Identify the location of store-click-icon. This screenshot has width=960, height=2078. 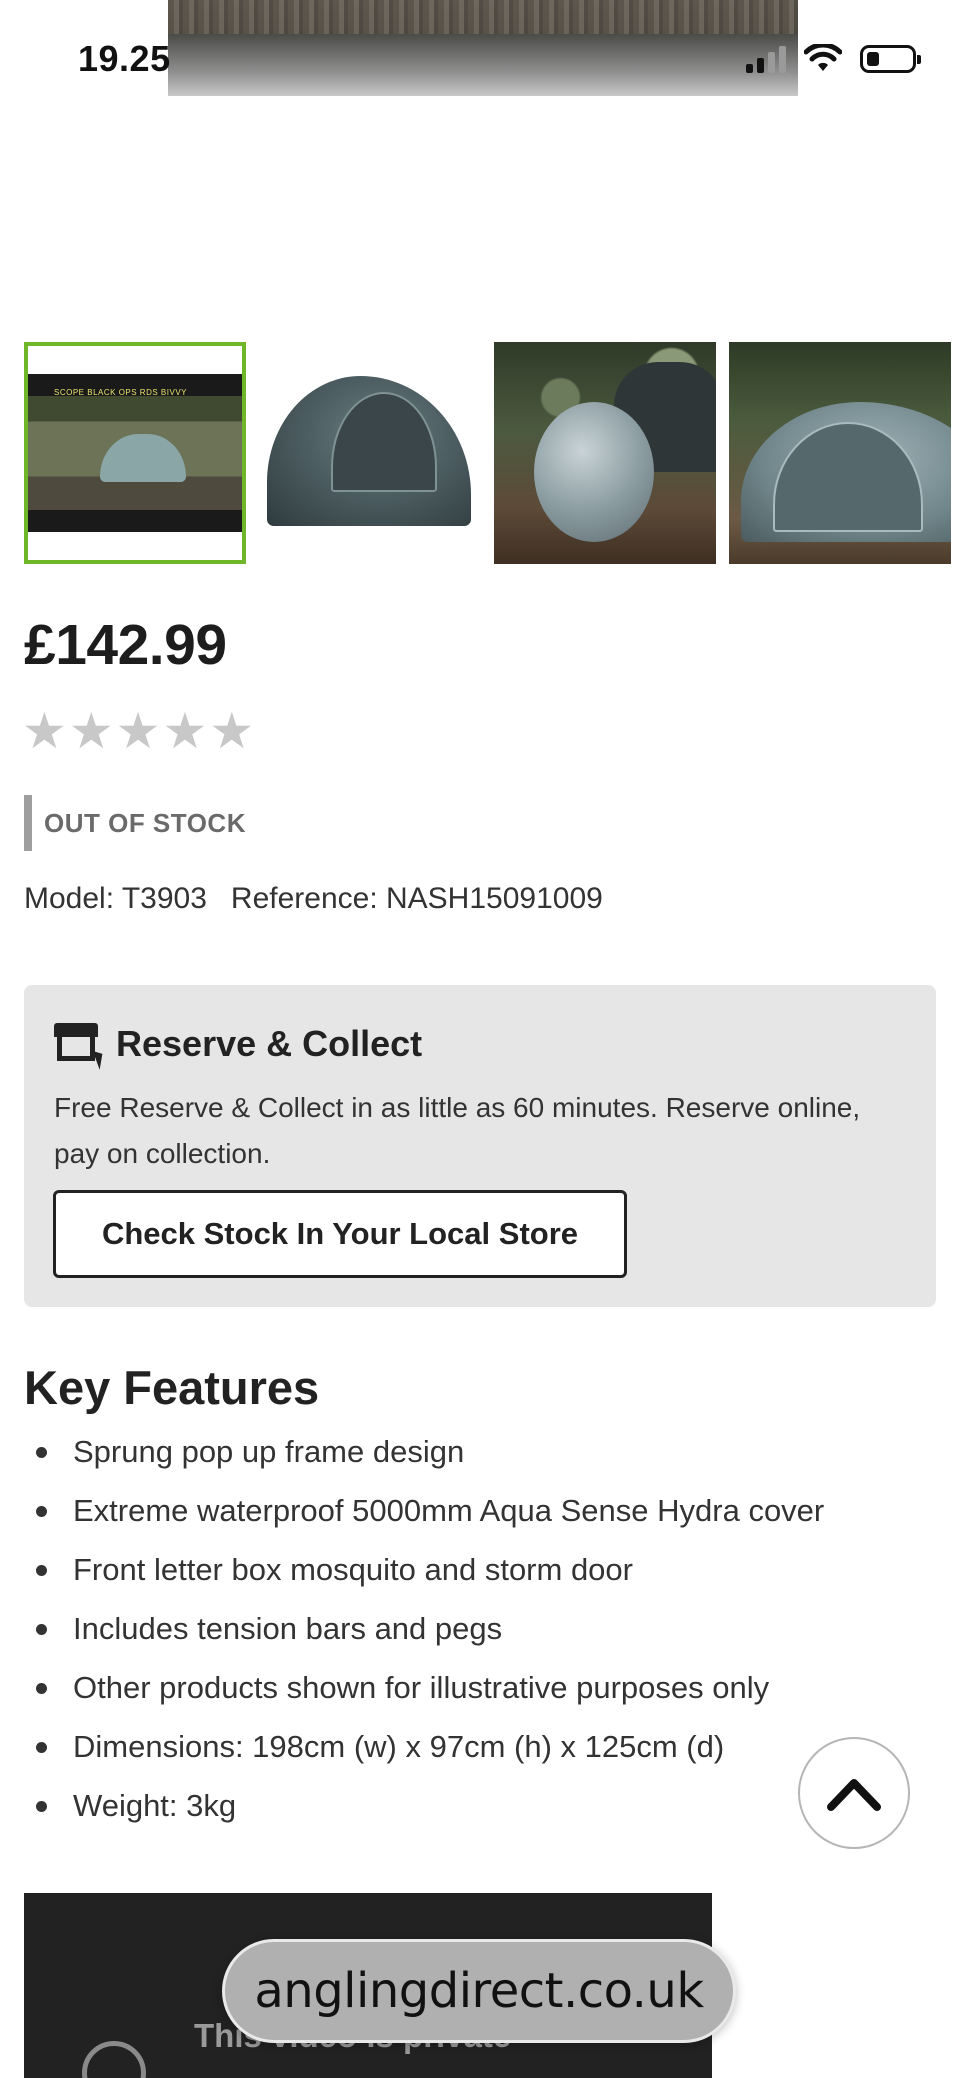
(81, 1046).